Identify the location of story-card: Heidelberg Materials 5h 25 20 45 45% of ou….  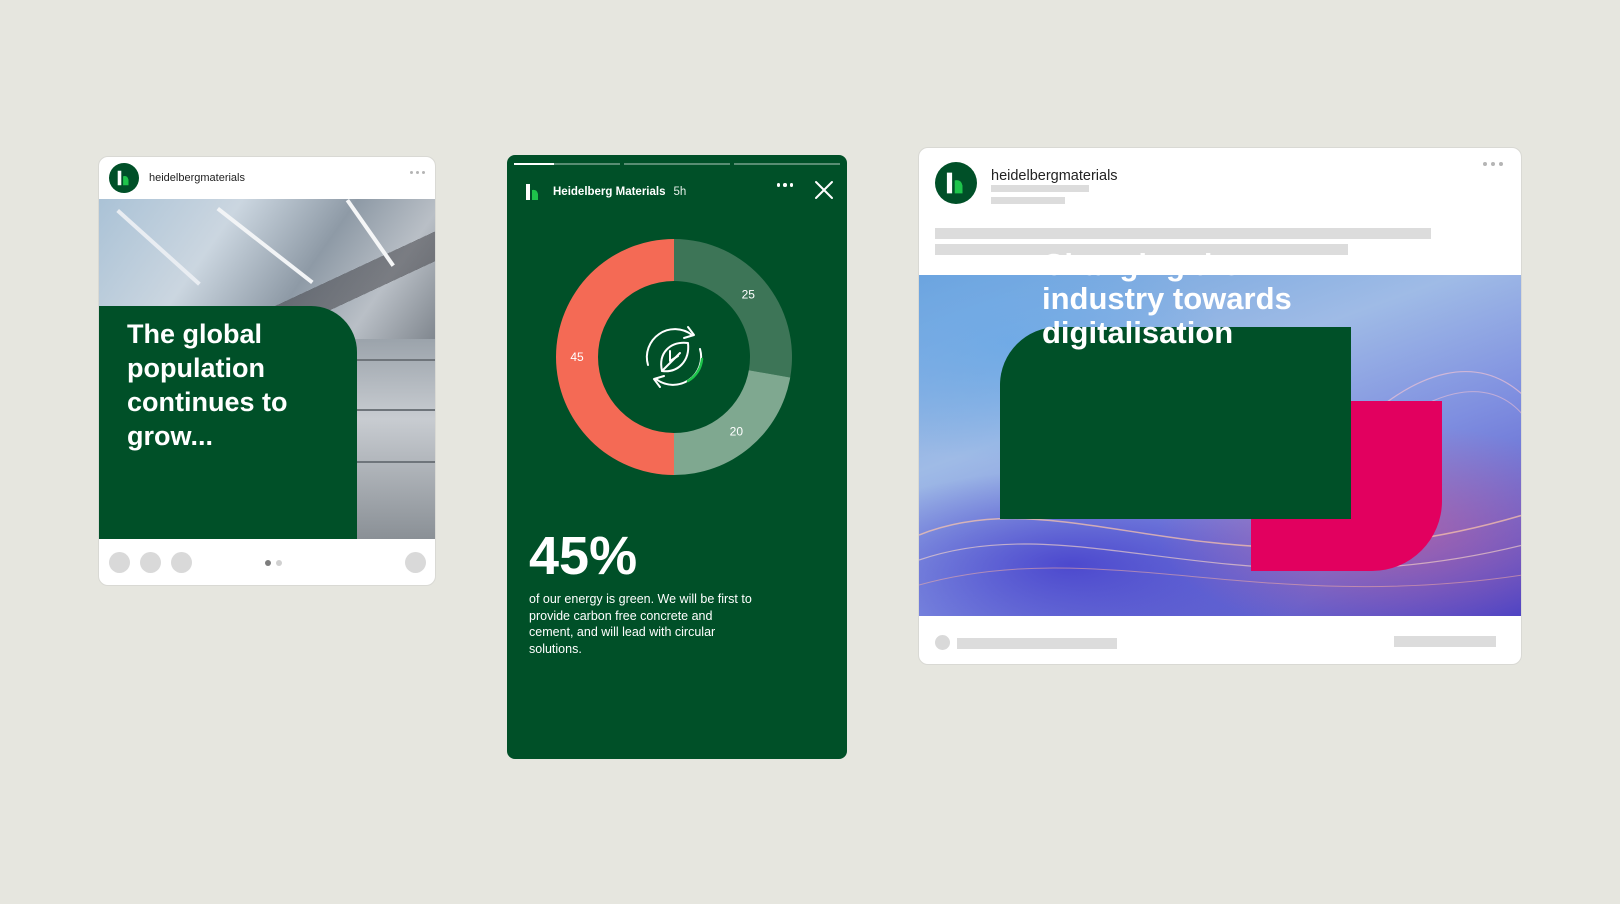
(677, 457).